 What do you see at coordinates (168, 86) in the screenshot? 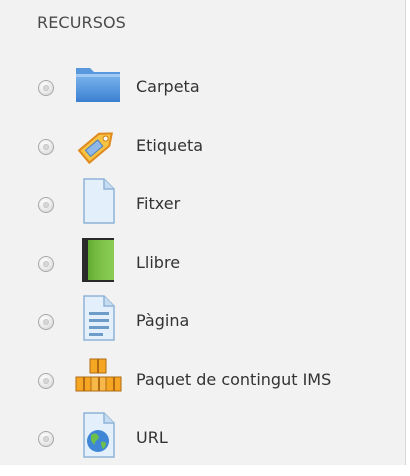
I see `resource-label: Carpeta` at bounding box center [168, 86].